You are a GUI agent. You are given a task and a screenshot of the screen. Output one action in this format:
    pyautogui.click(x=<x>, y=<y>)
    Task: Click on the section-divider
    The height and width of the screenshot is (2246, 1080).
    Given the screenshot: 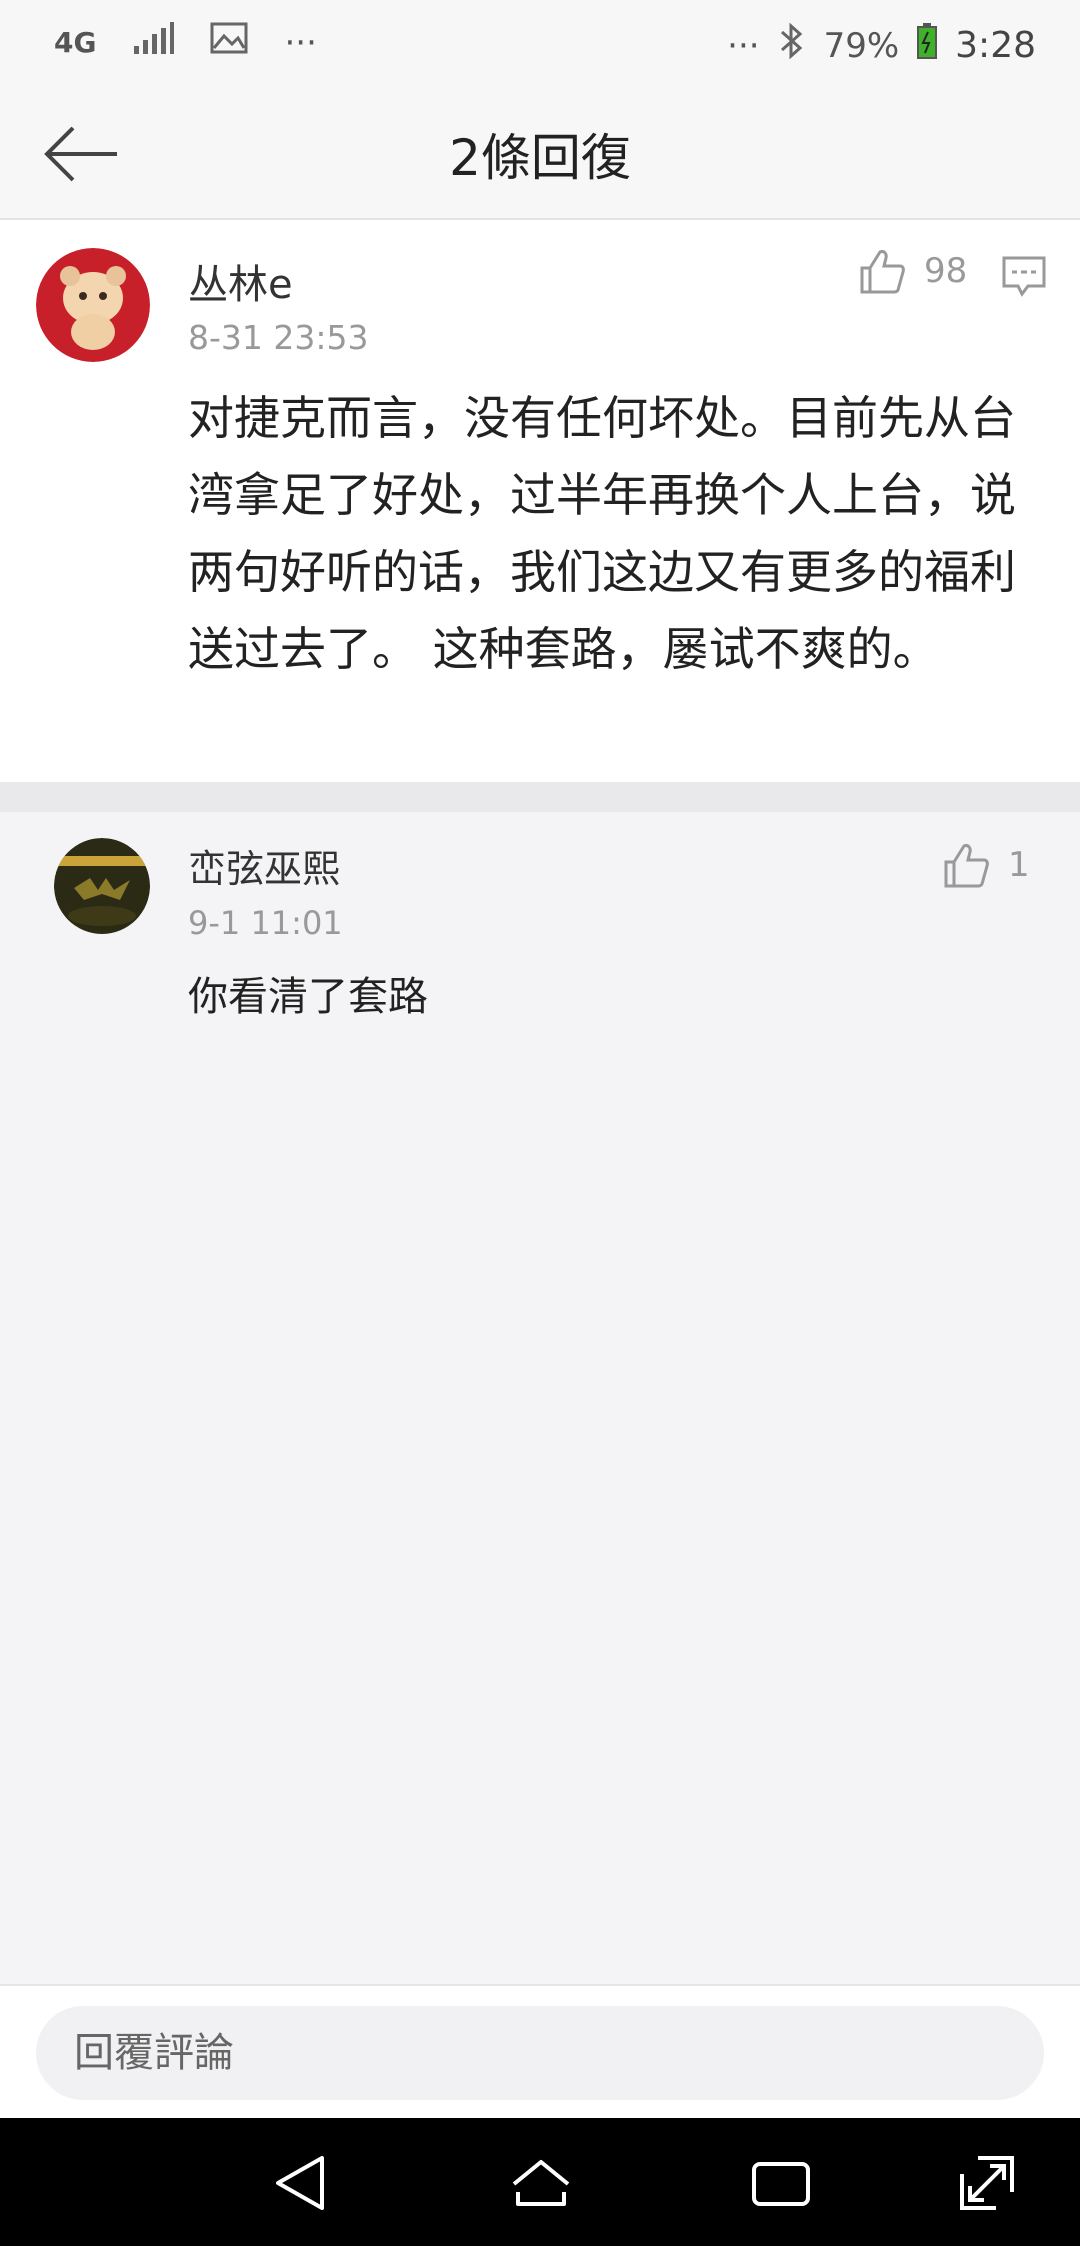 What is the action you would take?
    pyautogui.click(x=540, y=797)
    